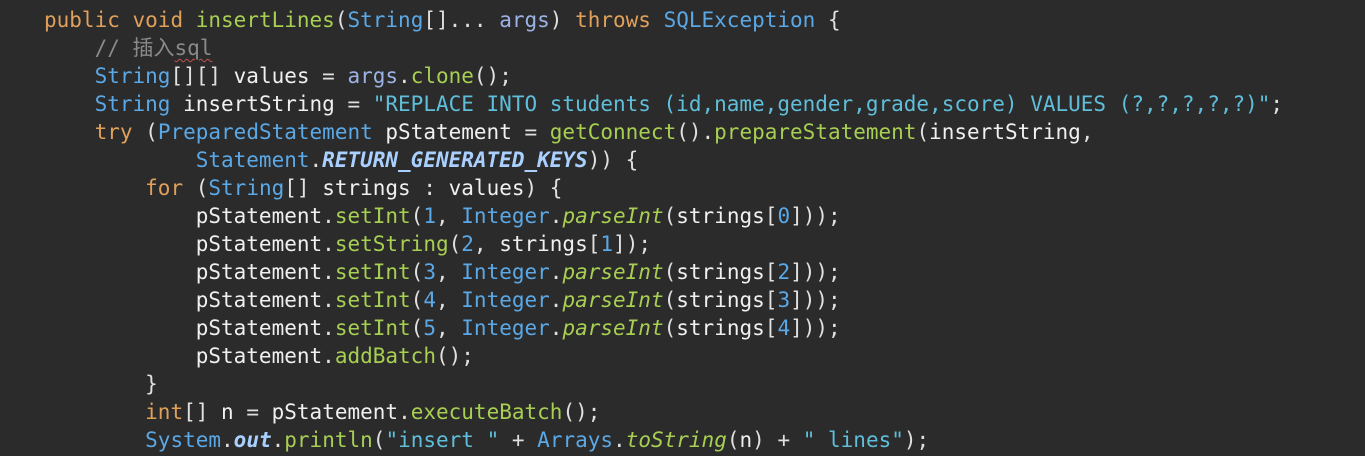 The height and width of the screenshot is (456, 1365). What do you see at coordinates (815, 132) in the screenshot?
I see `code-token: prepareStatement` at bounding box center [815, 132].